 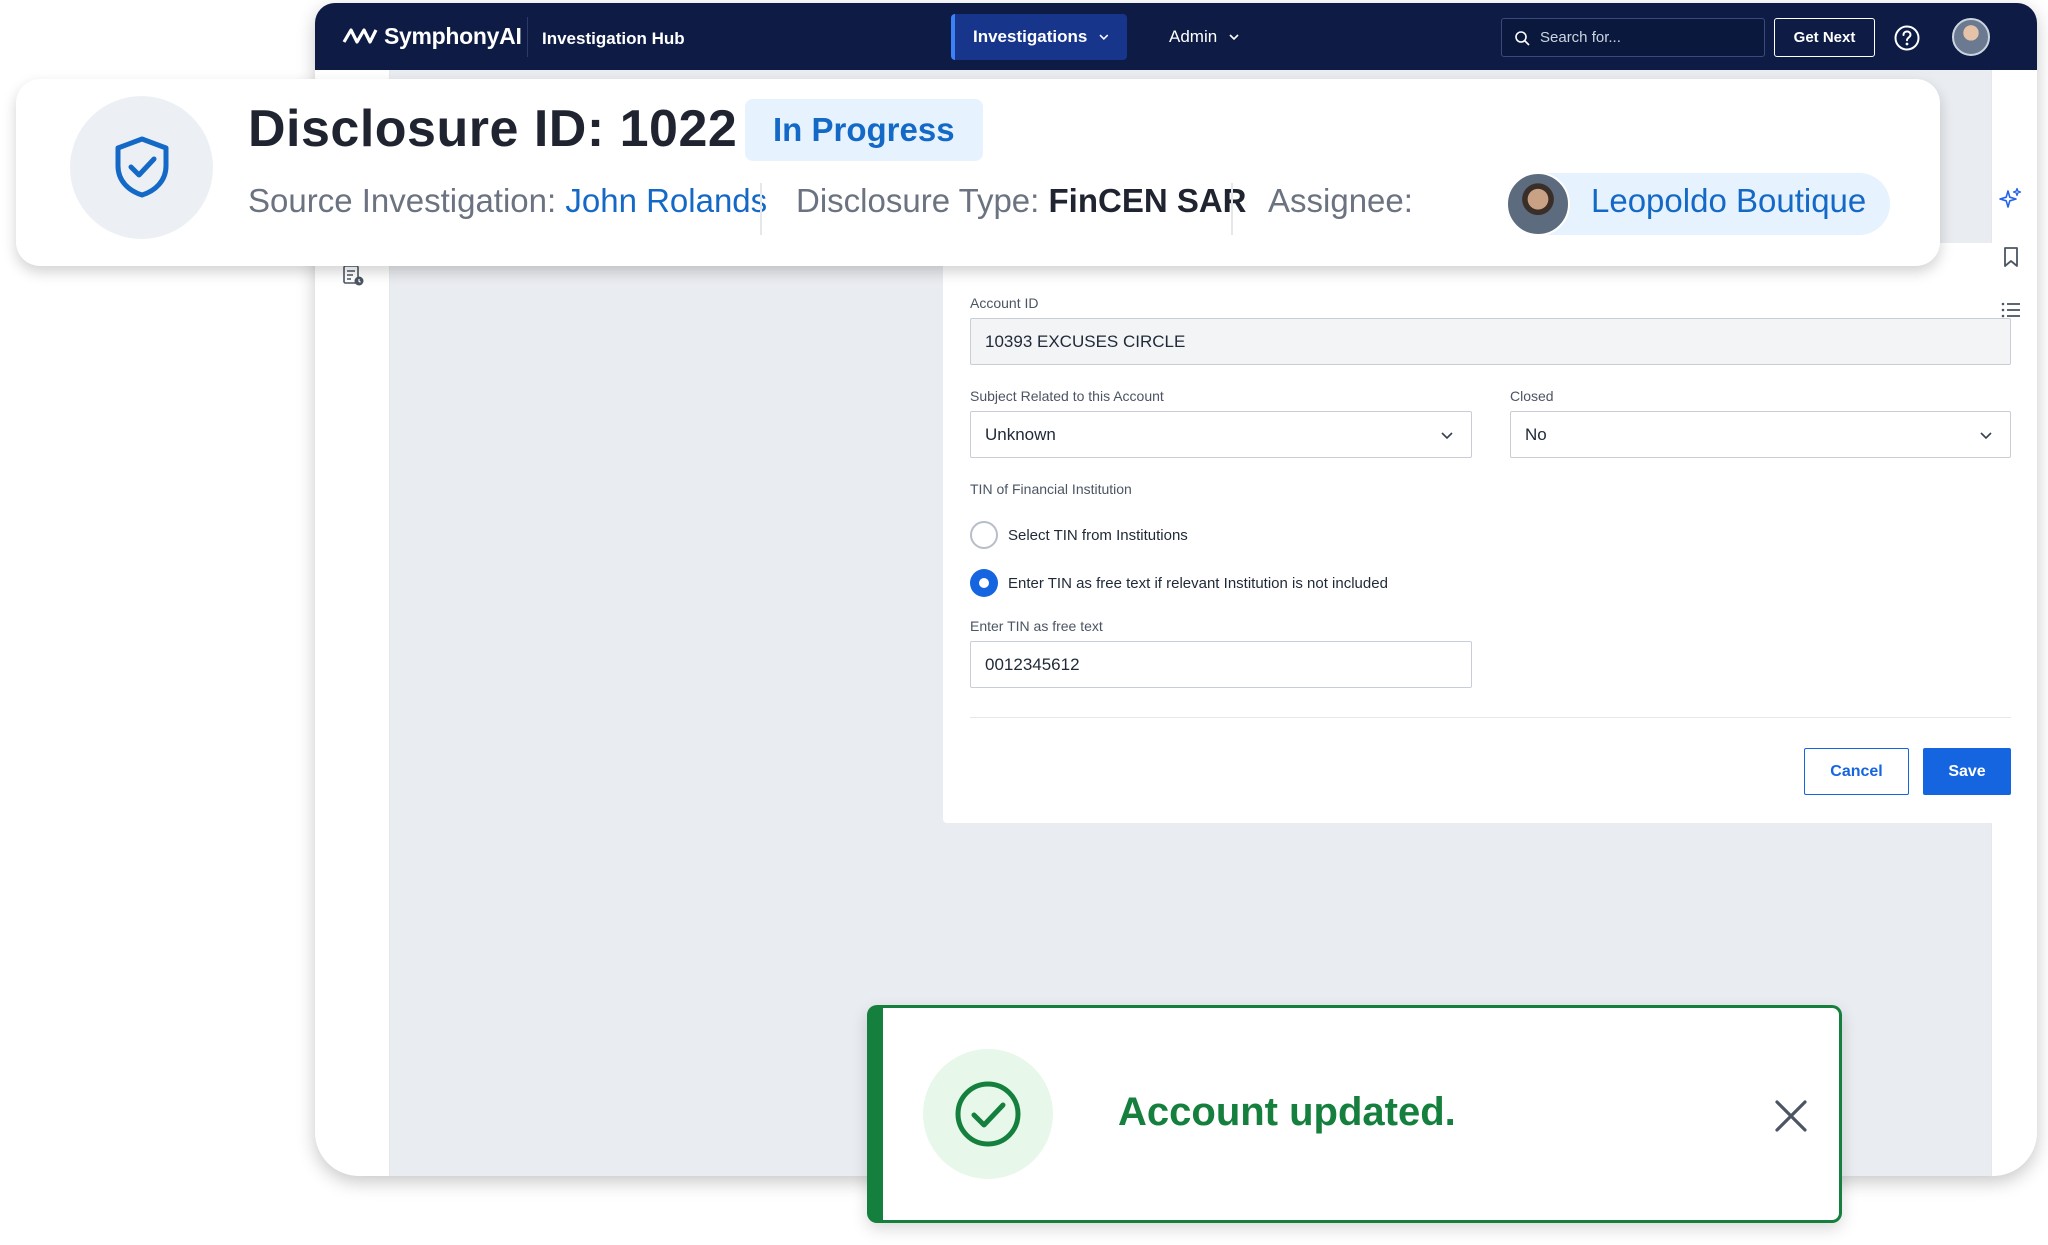 I want to click on disclosure-type: Disclosure Type: FinCEN SAR, so click(x=1021, y=201).